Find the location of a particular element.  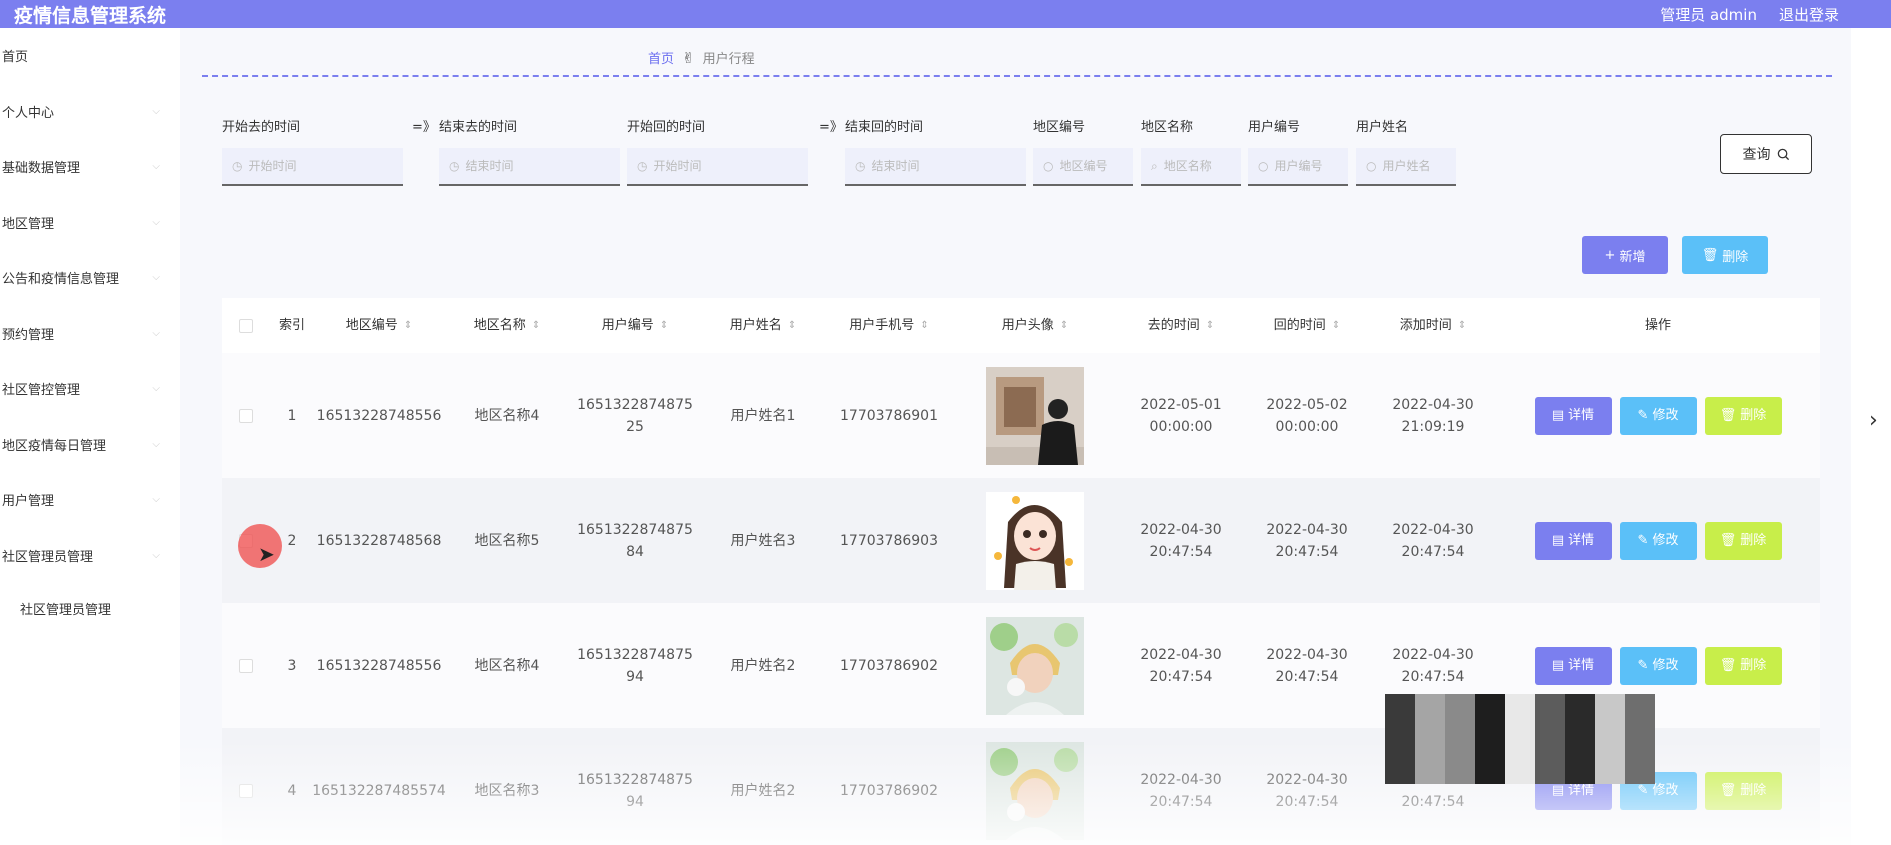

column-header-label: 操作 is located at coordinates (1657, 325).